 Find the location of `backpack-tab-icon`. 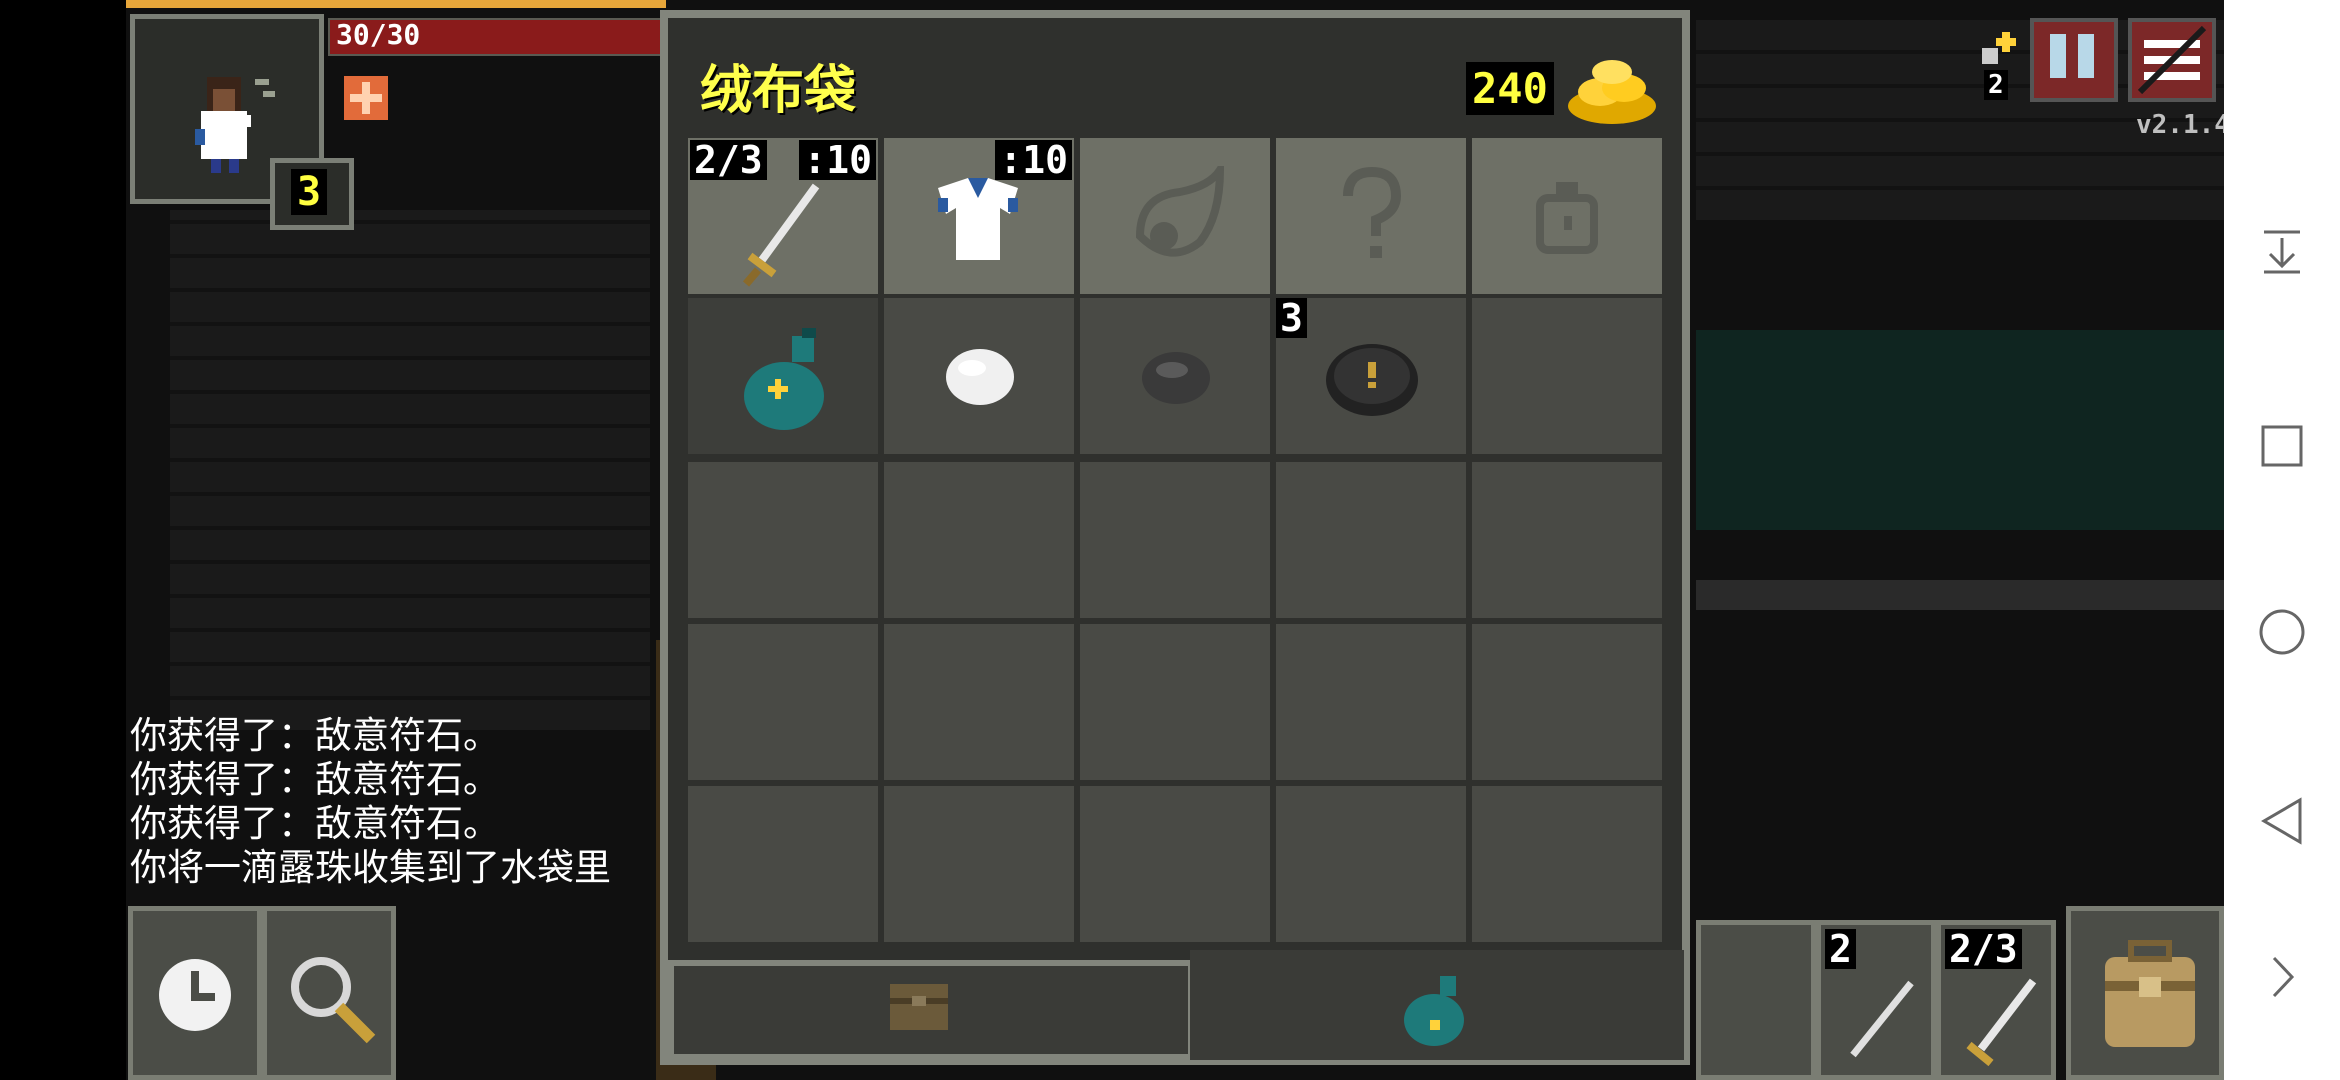

backpack-tab-icon is located at coordinates (919, 1007).